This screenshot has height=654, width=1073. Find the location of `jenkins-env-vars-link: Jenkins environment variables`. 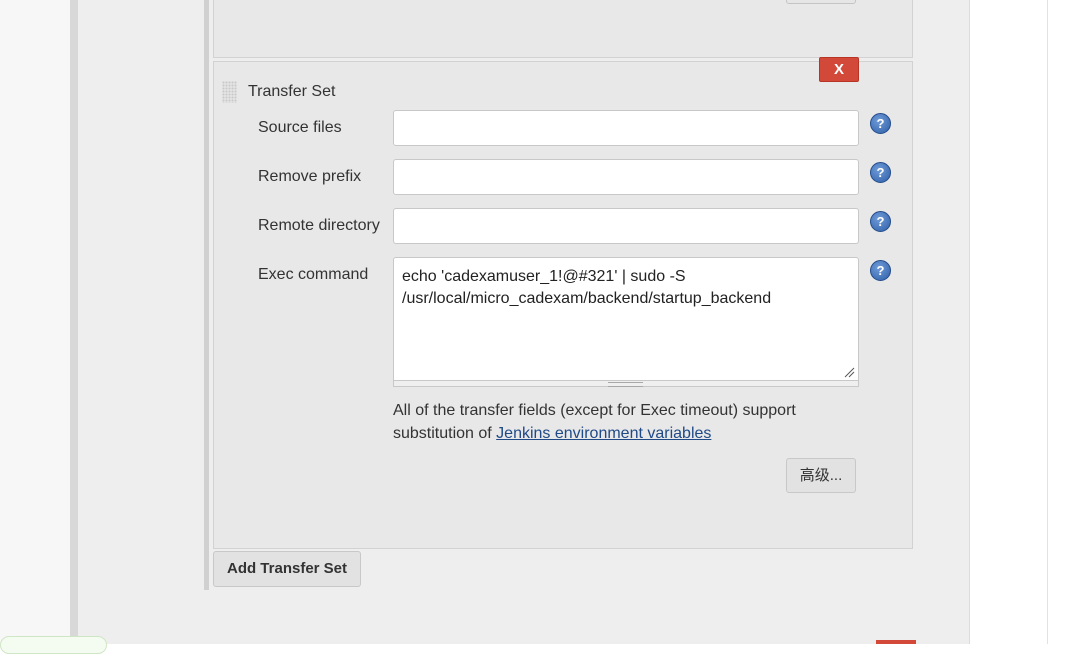

jenkins-env-vars-link: Jenkins environment variables is located at coordinates (603, 433).